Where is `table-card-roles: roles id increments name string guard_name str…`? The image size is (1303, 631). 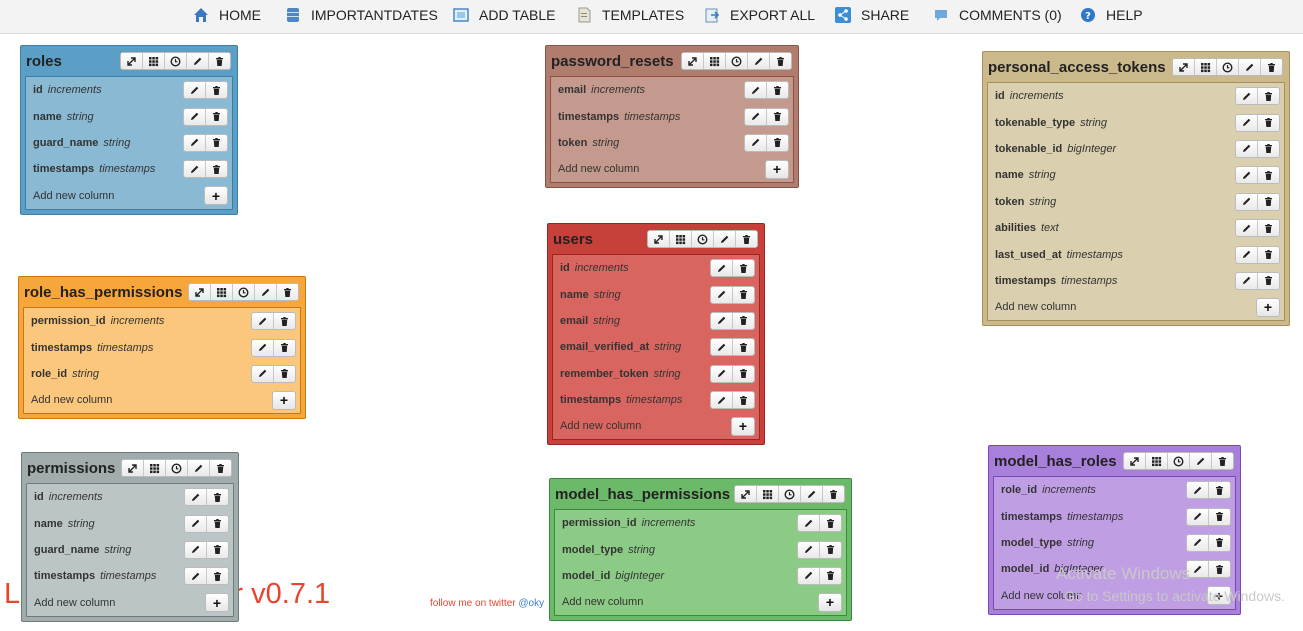
table-card-roles: roles id increments name string guard_name str… is located at coordinates (129, 130).